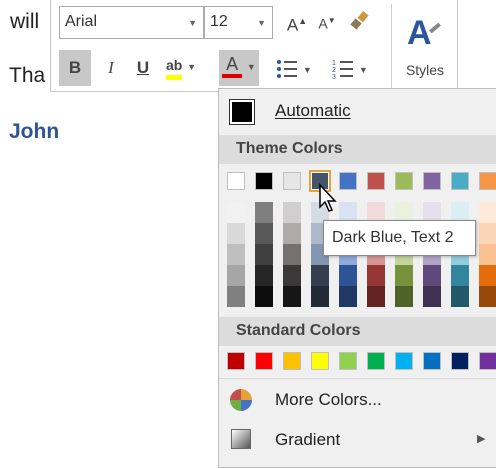  I want to click on toolbar-divider, so click(391, 46).